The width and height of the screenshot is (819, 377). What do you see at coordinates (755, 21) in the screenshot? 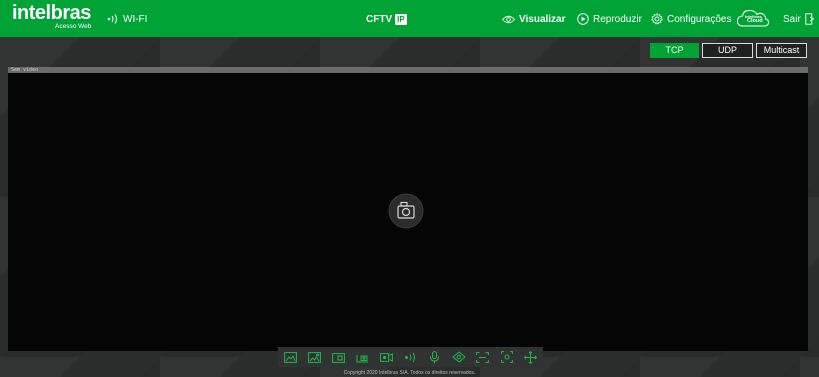
I see `cloud-label-cloud: Cloud` at bounding box center [755, 21].